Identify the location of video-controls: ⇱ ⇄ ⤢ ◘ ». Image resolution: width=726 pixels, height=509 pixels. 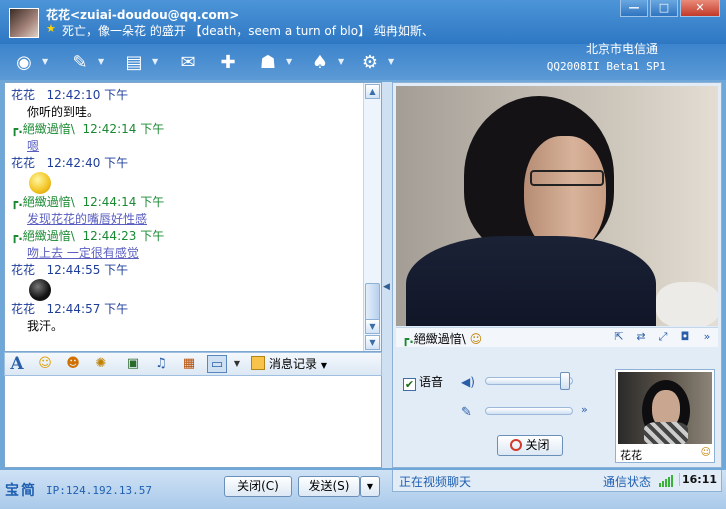
(663, 337).